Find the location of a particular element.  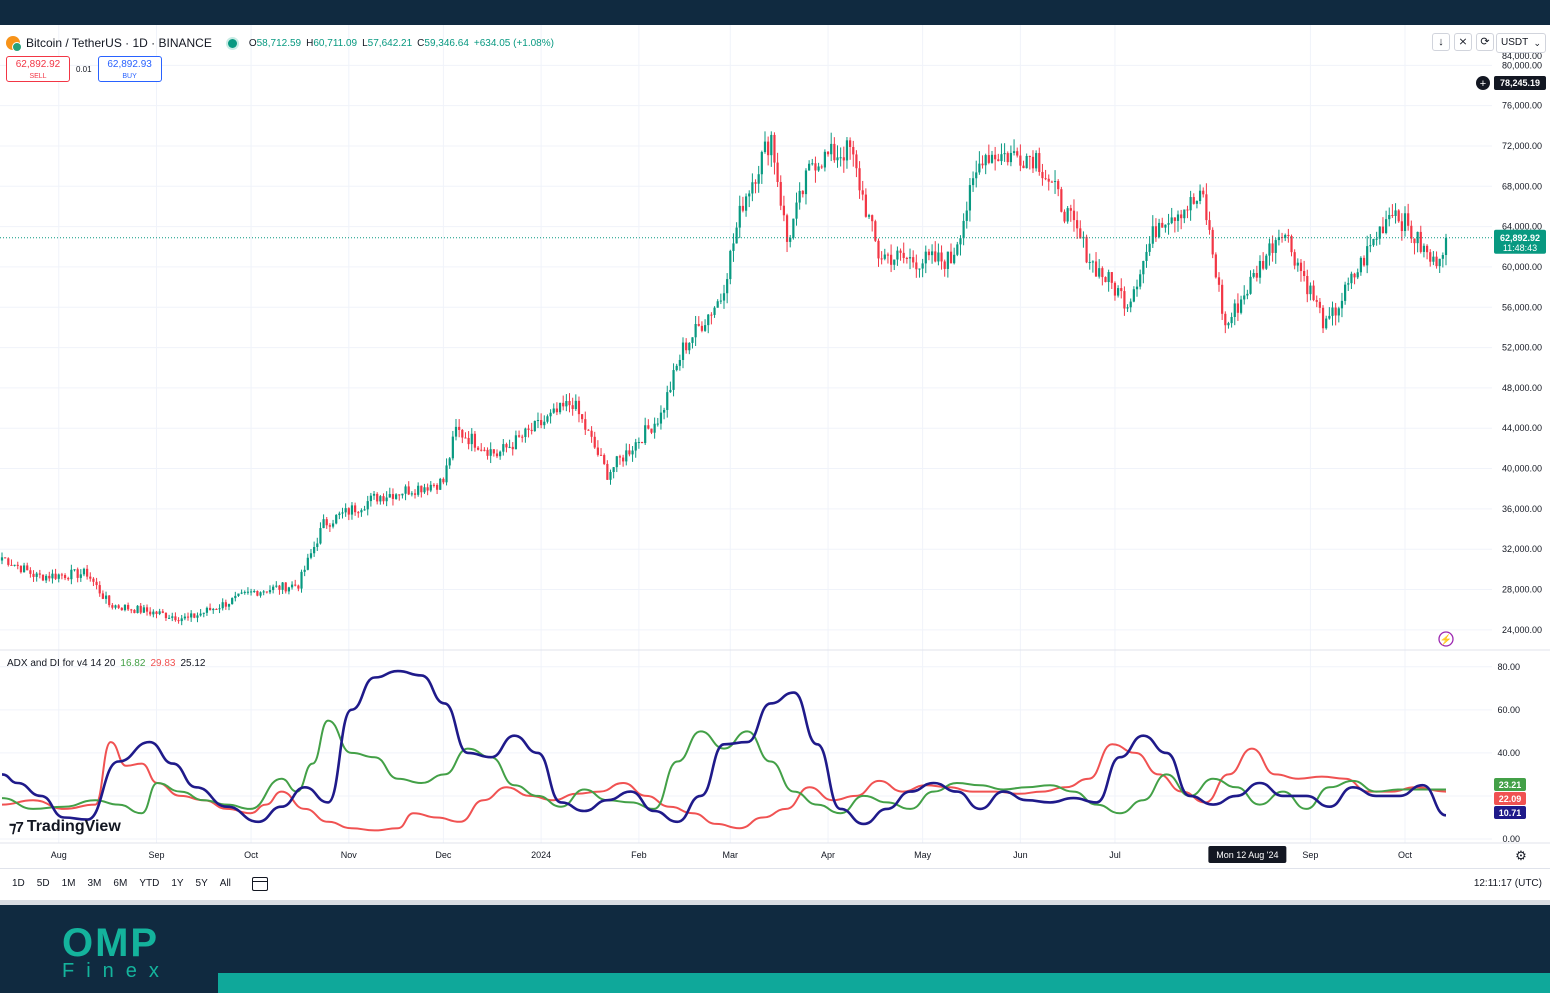

range-1m: 1M is located at coordinates (69, 883).